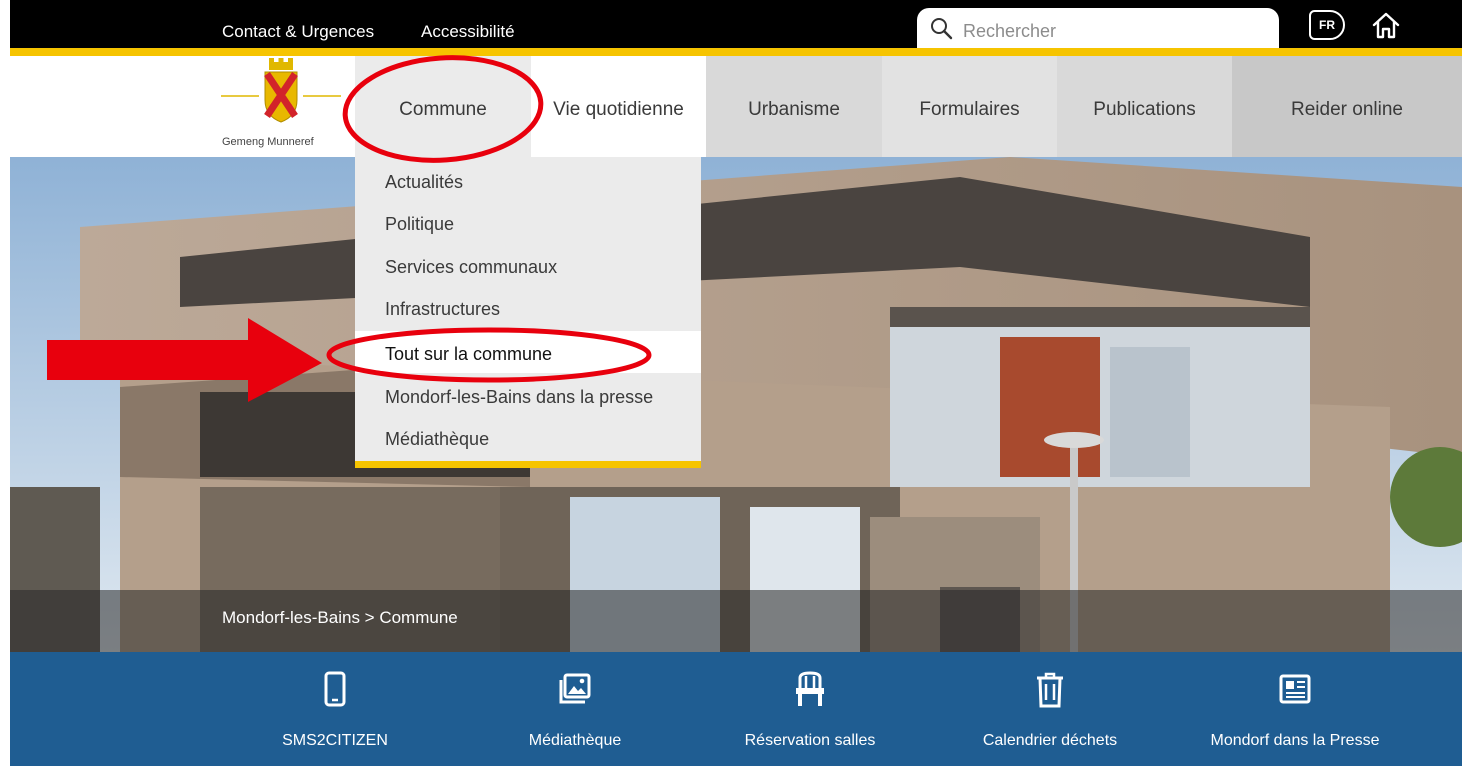  Describe the element at coordinates (528, 437) in the screenshot. I see `dropdown-item-mediatheque: Médiathèque` at that location.